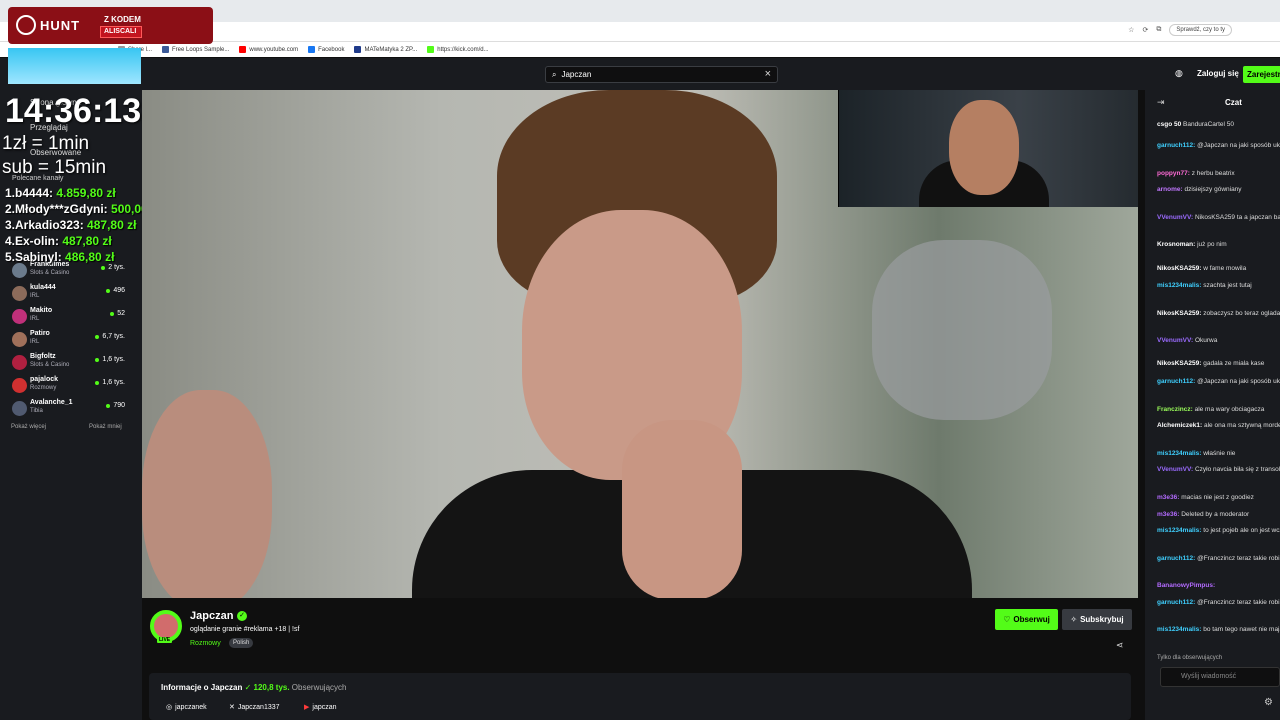 The height and width of the screenshot is (720, 1280). I want to click on chat-text: już po nim, so click(1212, 244).